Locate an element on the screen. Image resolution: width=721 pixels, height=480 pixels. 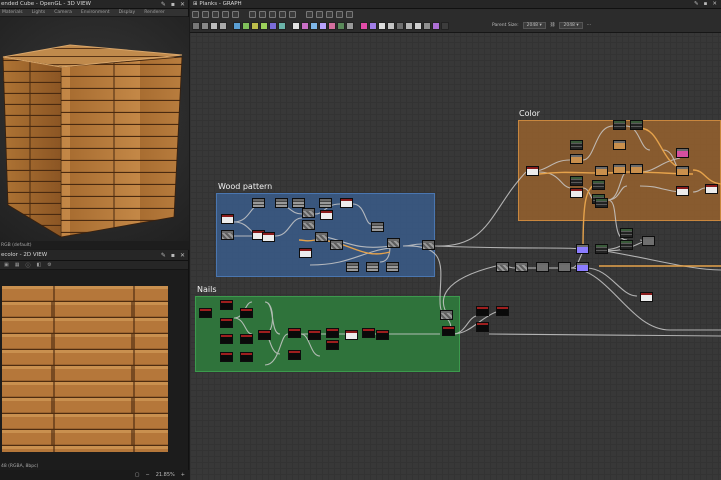
texture-preview is located at coordinates (85, 369).